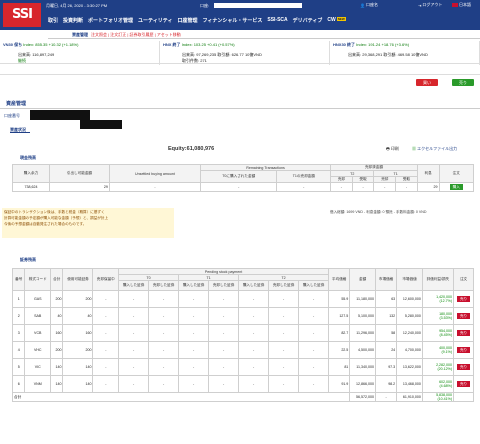 The height and width of the screenshot is (444, 480). Describe the element at coordinates (447, 352) in the screenshot. I see `pl-percent: (9.1%)` at that location.